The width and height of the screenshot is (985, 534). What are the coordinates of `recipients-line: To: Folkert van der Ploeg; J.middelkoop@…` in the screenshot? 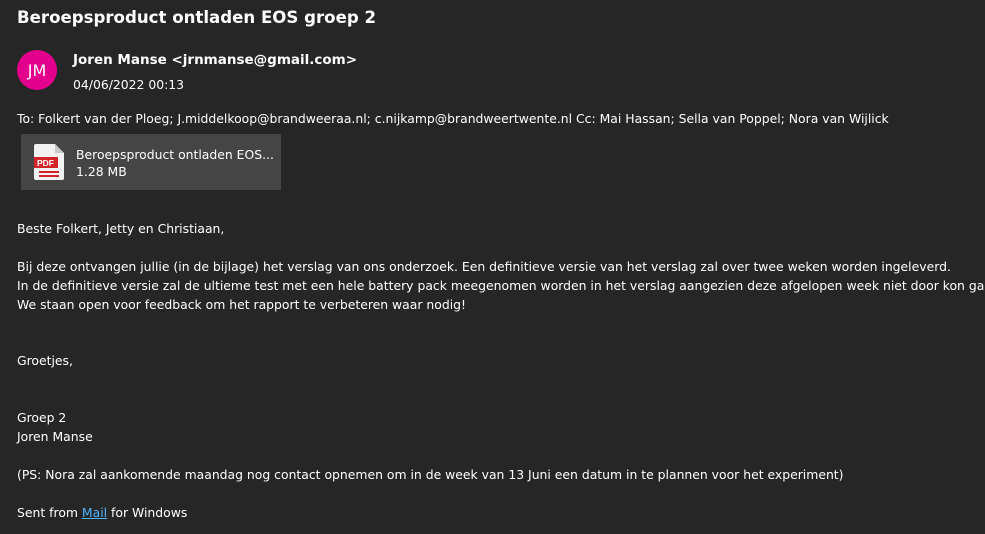 It's located at (453, 118).